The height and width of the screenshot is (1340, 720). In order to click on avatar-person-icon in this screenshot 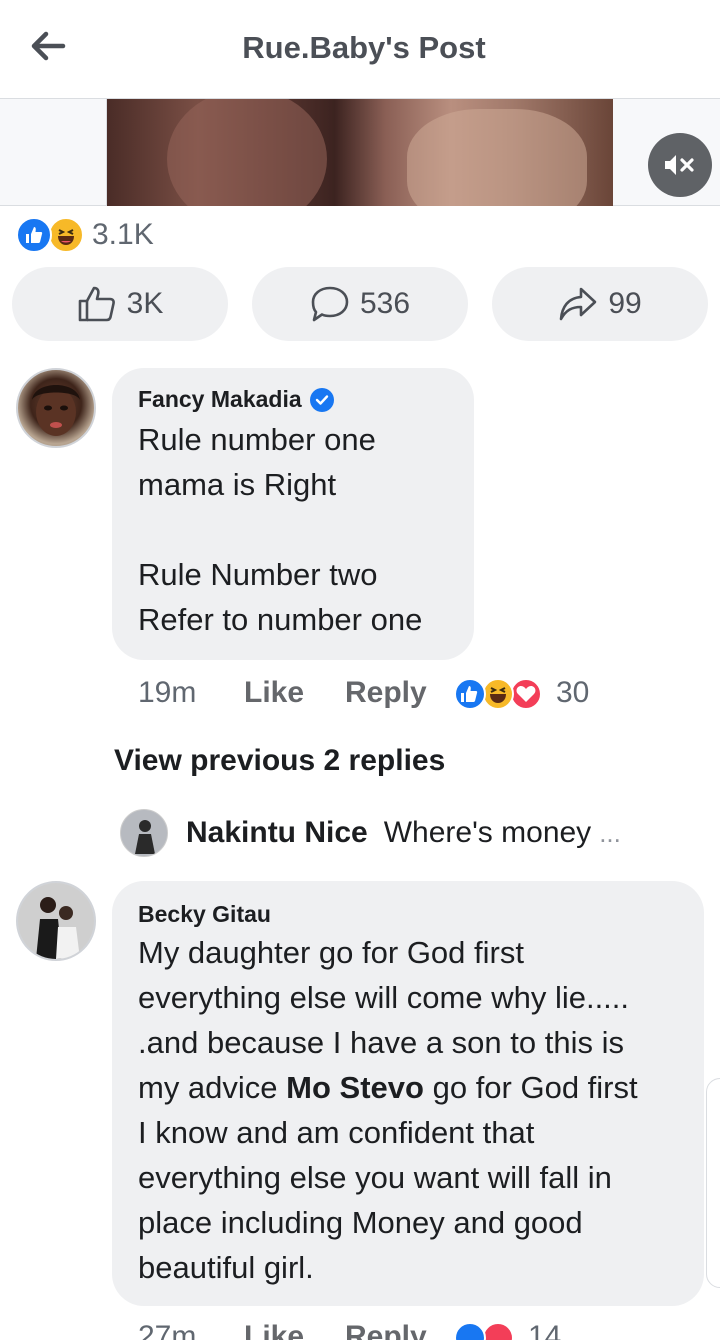, I will do `click(144, 833)`.